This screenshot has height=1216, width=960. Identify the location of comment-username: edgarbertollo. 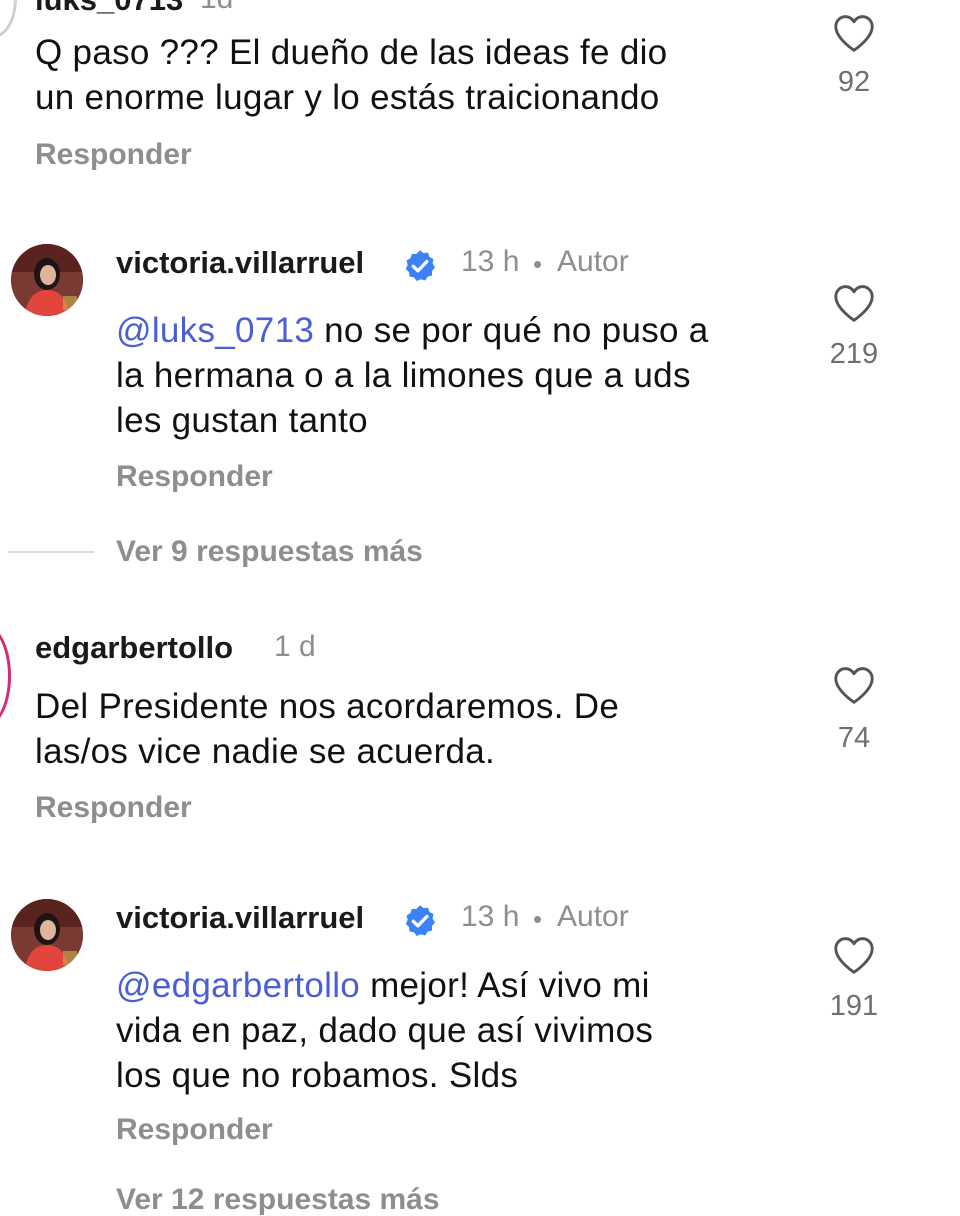
(134, 647).